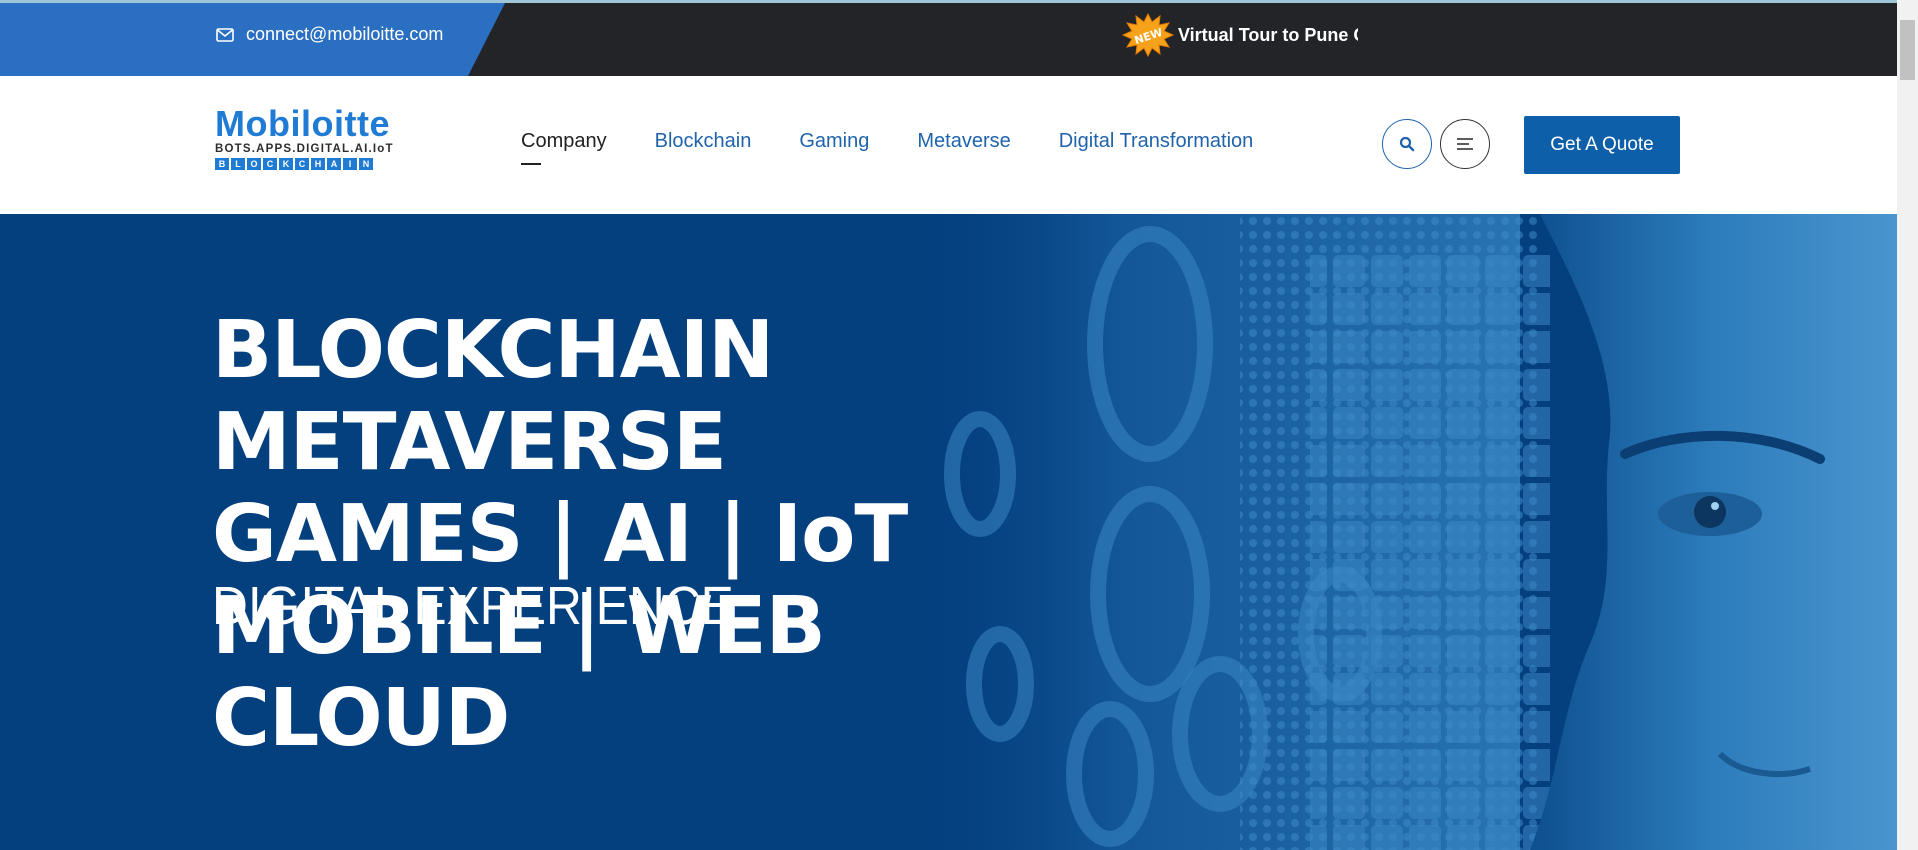  I want to click on logo-name: Mobiloitte, so click(302, 123).